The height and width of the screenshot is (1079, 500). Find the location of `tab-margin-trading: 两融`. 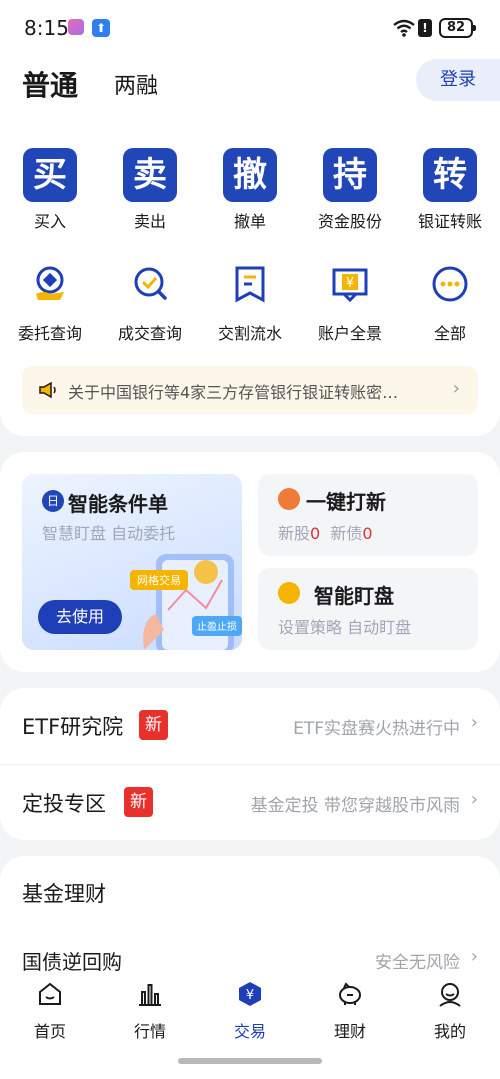

tab-margin-trading: 两融 is located at coordinates (136, 84).